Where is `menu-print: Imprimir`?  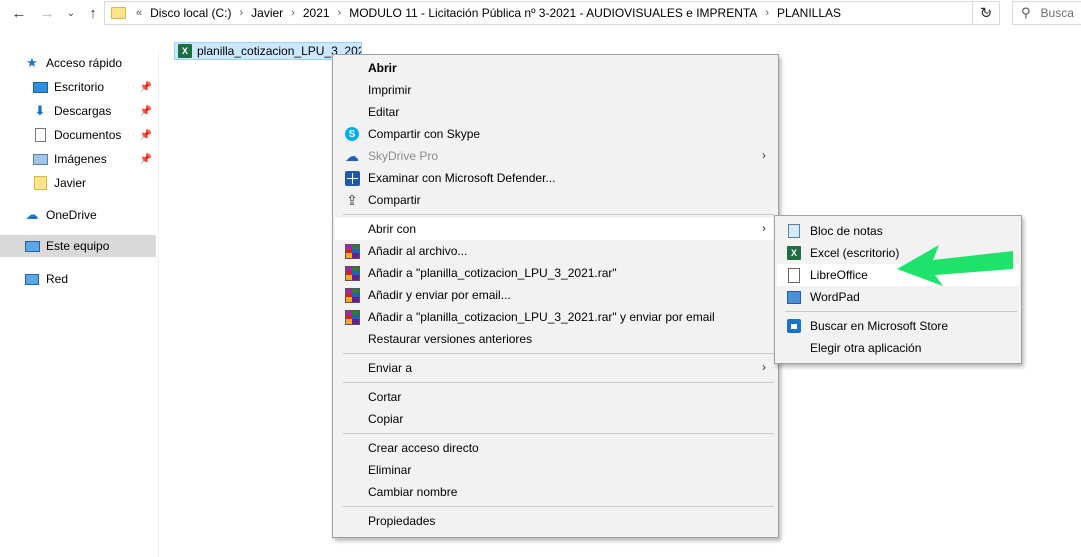
menu-print: Imprimir is located at coordinates (555, 90).